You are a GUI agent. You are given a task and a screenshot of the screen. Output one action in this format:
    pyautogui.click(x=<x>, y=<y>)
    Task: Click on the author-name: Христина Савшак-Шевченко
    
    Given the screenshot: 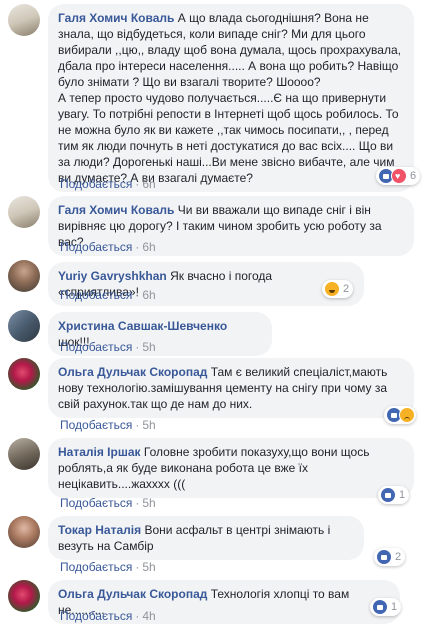 What is the action you would take?
    pyautogui.click(x=142, y=326)
    